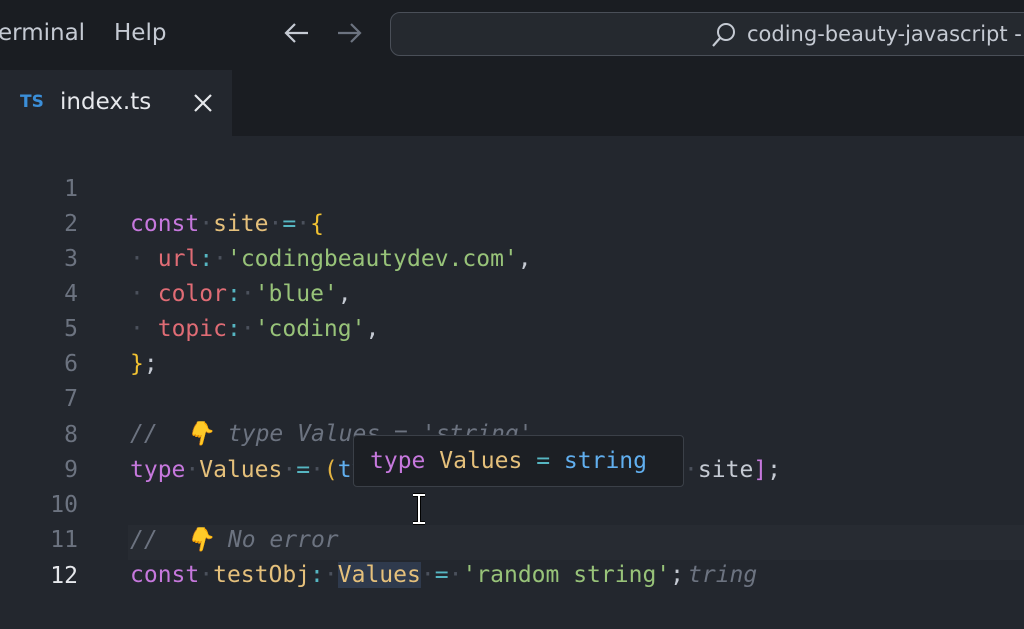  Describe the element at coordinates (106, 102) in the screenshot. I see `tab-label: index.ts` at that location.